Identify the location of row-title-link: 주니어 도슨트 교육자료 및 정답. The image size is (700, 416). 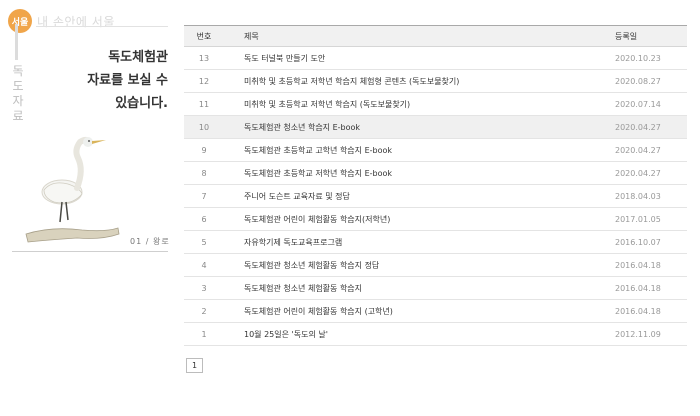
(415, 196).